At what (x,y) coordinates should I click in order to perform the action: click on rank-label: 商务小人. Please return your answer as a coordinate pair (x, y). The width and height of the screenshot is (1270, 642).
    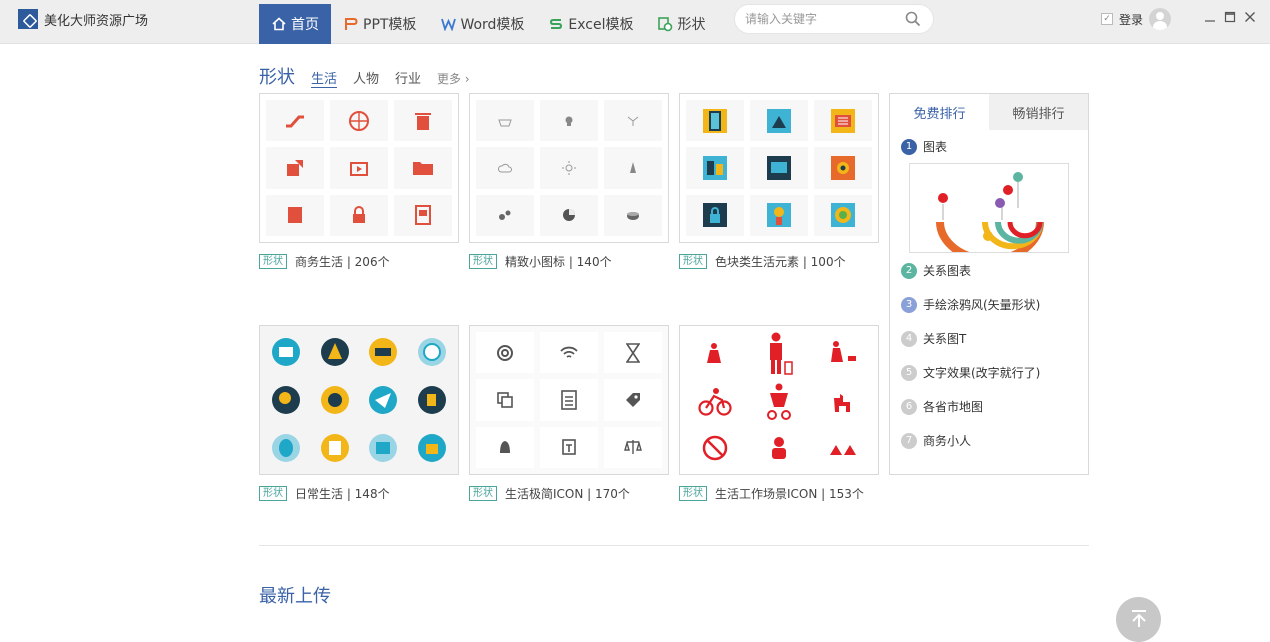
    Looking at the image, I should click on (947, 441).